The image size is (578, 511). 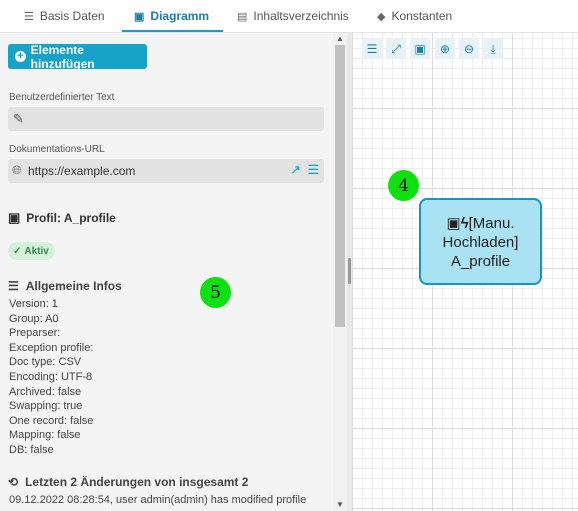 I want to click on zoom-out-icon: ⊖, so click(x=469, y=49).